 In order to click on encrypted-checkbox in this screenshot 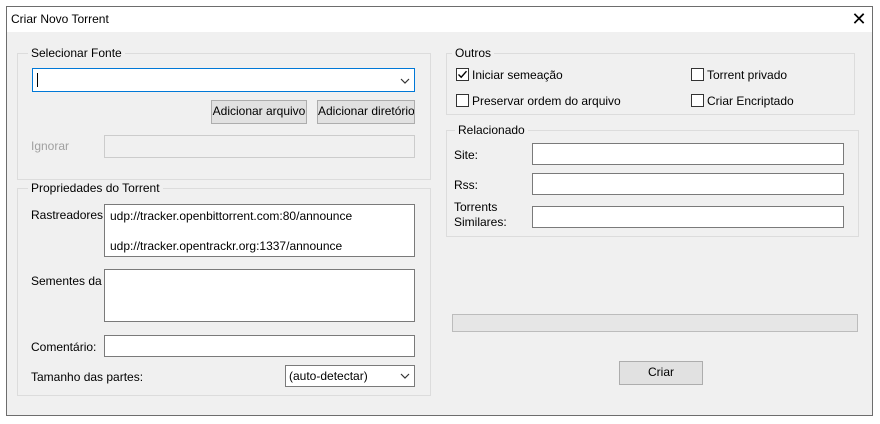, I will do `click(697, 100)`.